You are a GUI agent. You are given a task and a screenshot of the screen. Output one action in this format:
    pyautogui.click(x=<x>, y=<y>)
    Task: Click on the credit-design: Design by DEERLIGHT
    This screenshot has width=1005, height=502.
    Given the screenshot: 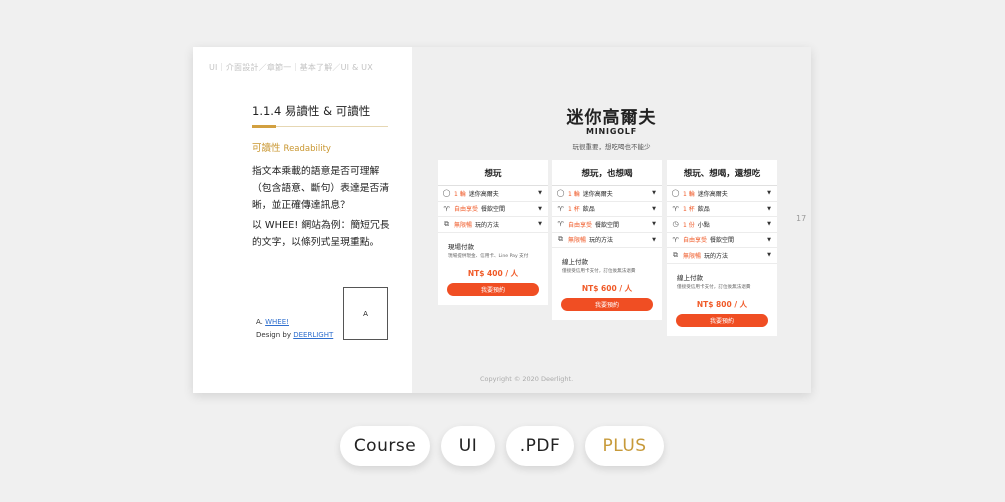 What is the action you would take?
    pyautogui.click(x=294, y=335)
    